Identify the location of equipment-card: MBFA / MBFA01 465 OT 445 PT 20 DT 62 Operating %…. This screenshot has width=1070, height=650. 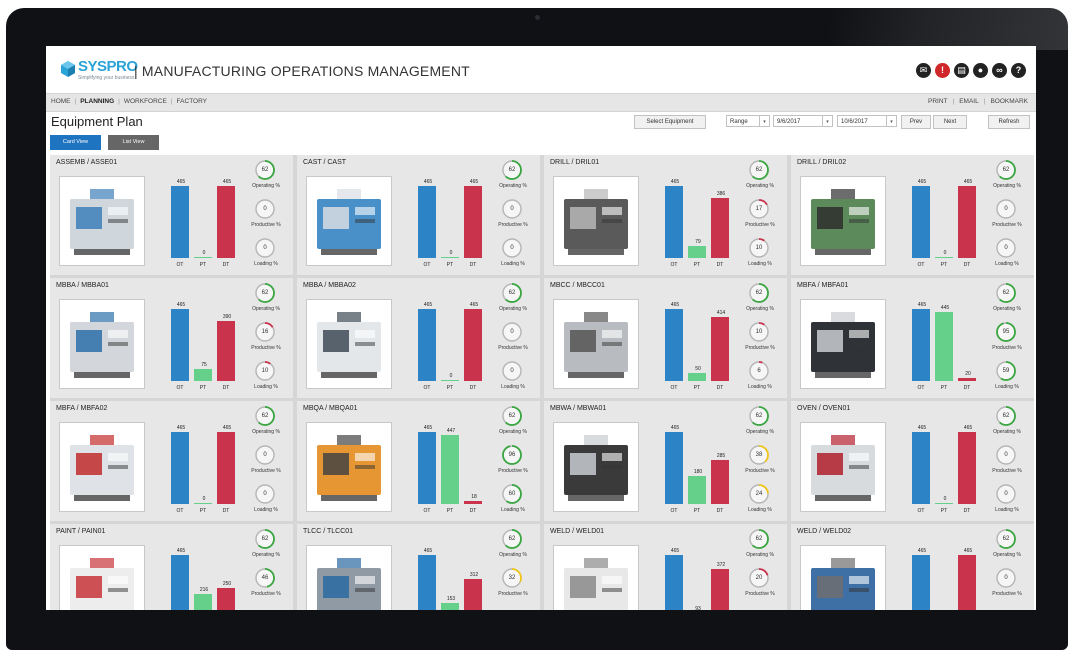
(912, 338).